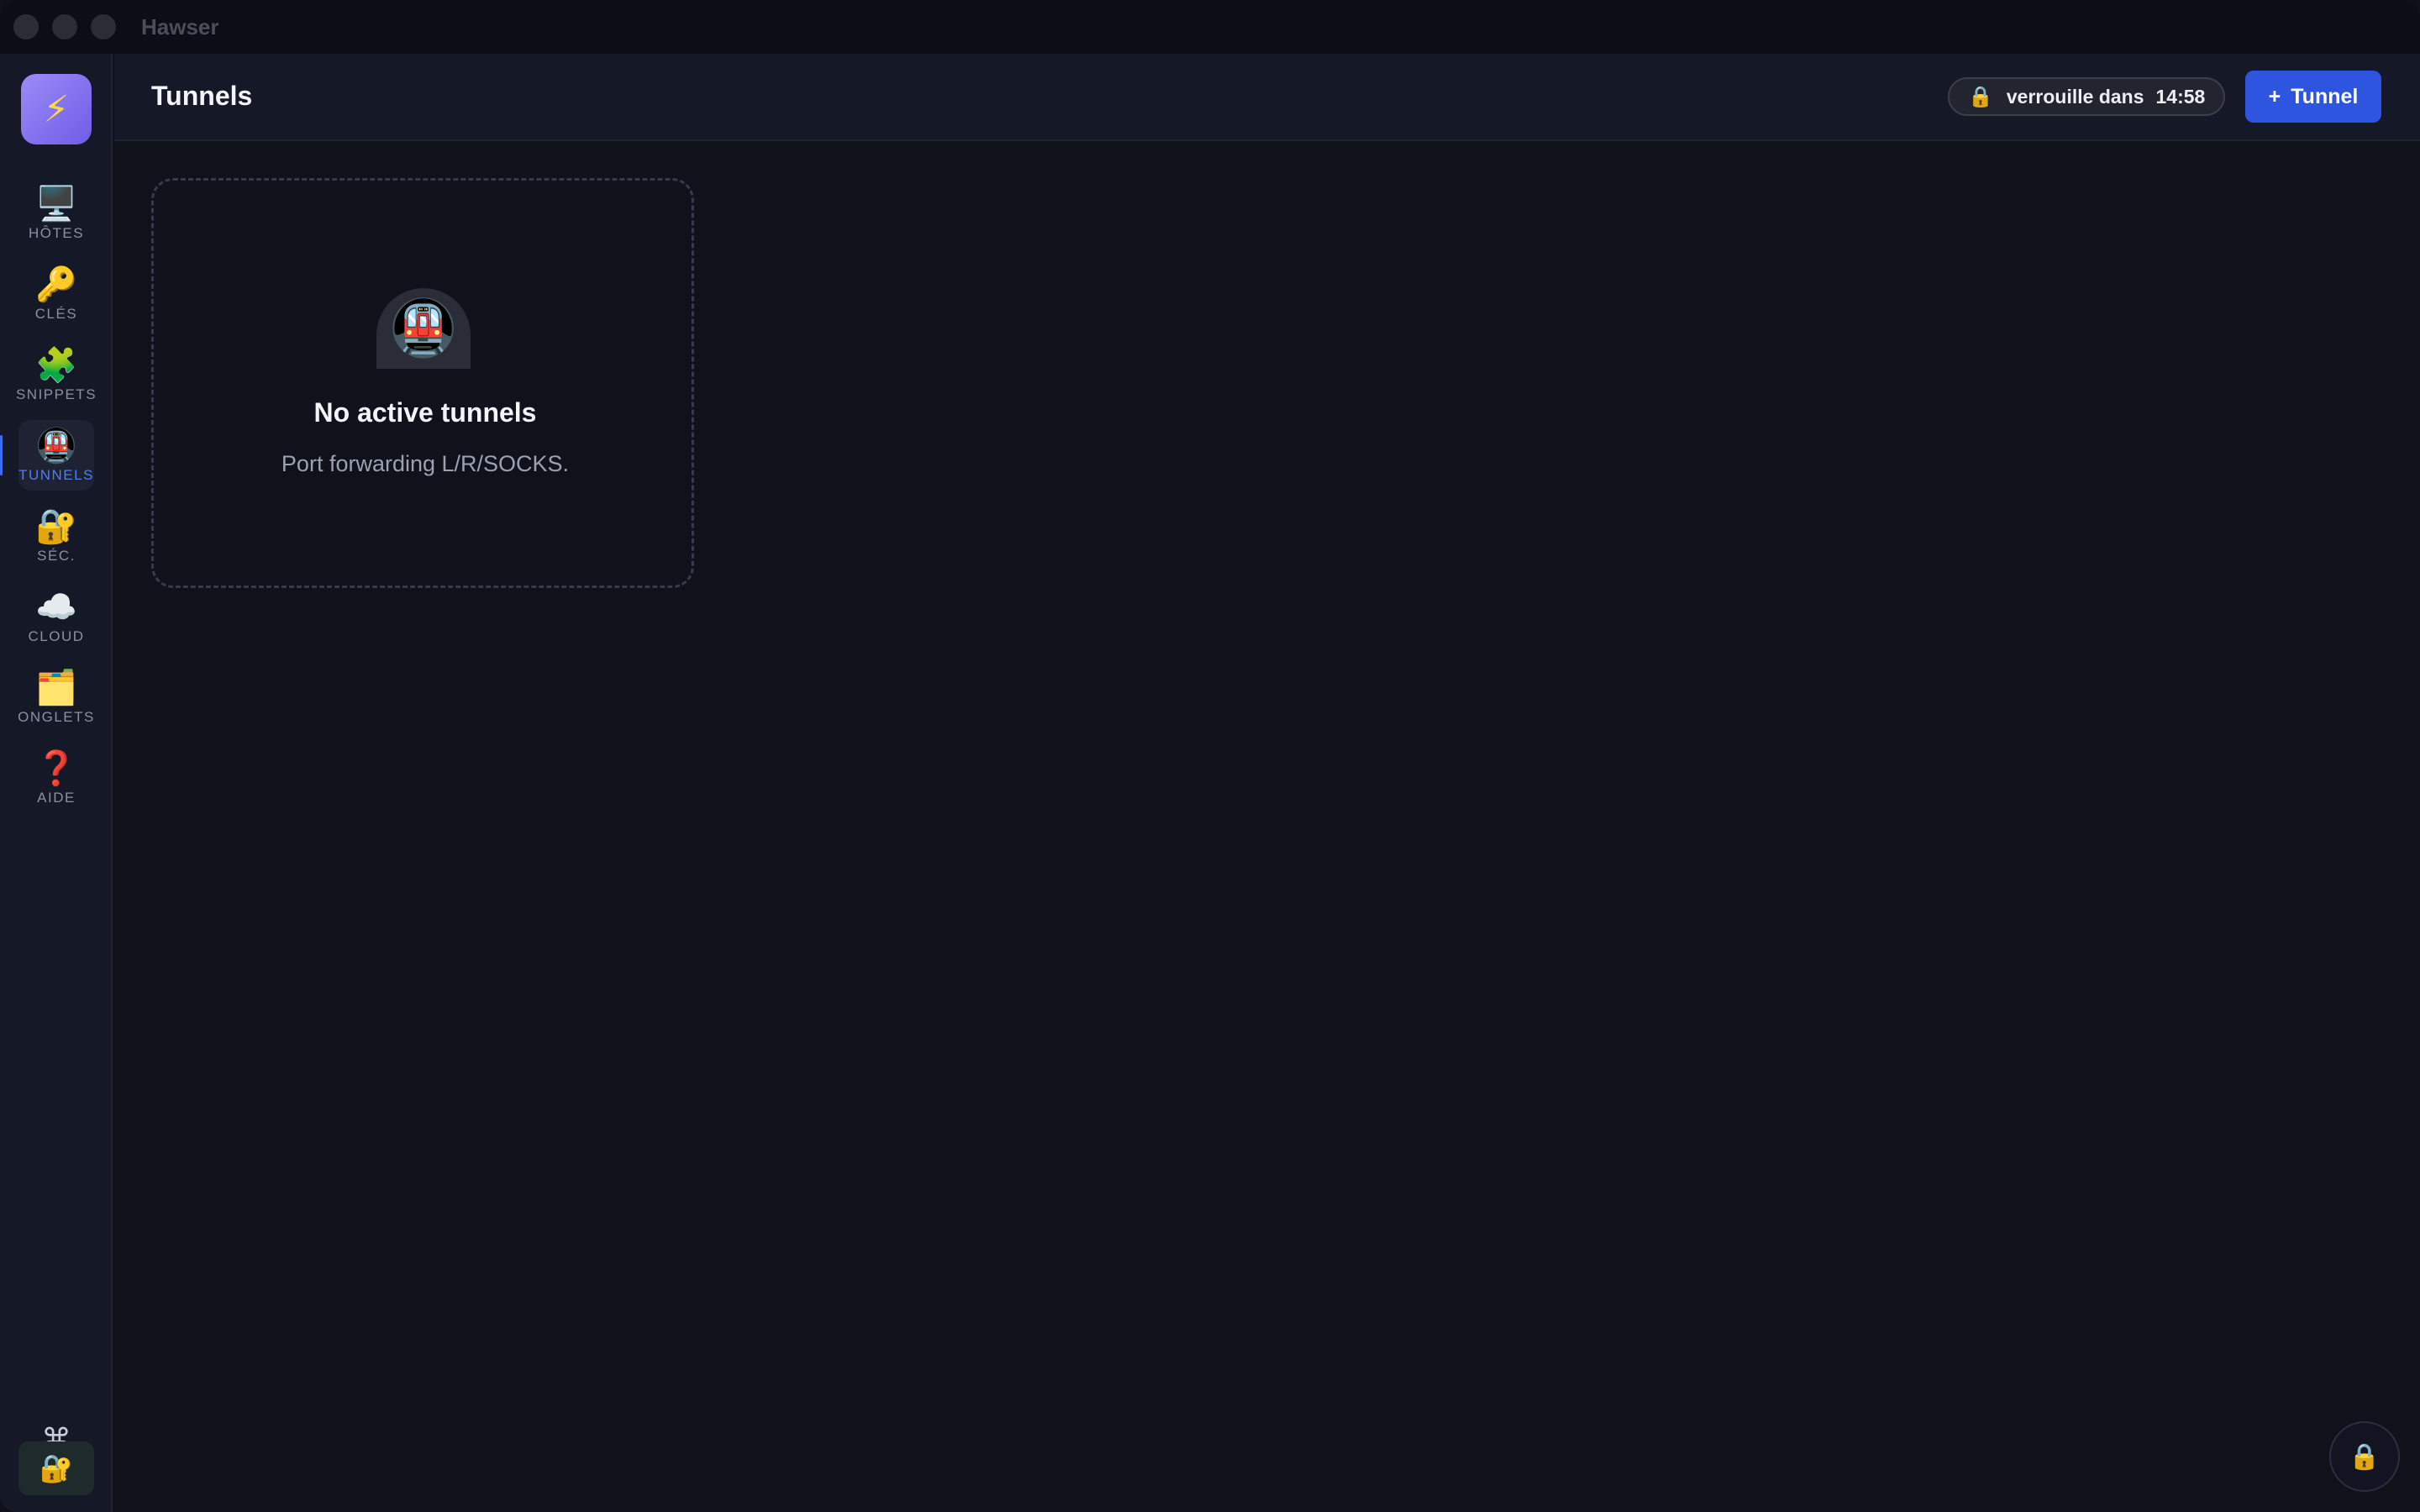  What do you see at coordinates (1210, 27) in the screenshot?
I see `title-bar: Hawser` at bounding box center [1210, 27].